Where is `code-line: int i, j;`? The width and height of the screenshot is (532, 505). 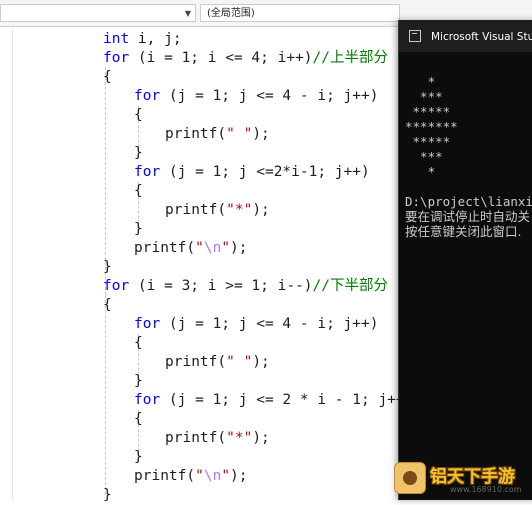
code-line: int i, j; is located at coordinates (142, 39).